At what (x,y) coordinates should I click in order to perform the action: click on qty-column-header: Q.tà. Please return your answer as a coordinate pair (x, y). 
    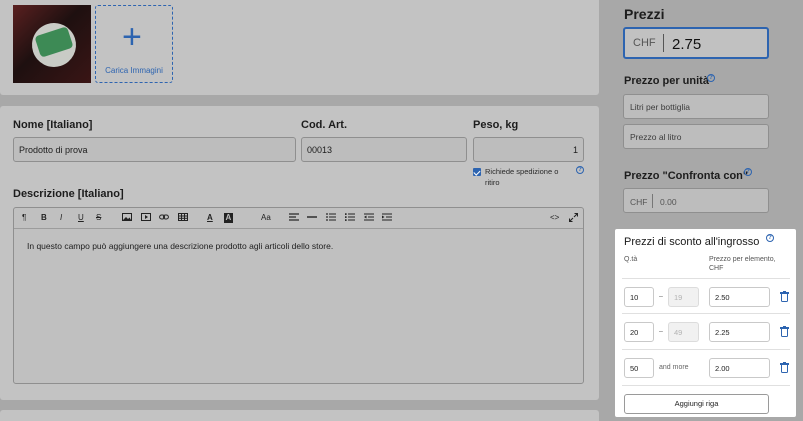
    Looking at the image, I should click on (631, 259).